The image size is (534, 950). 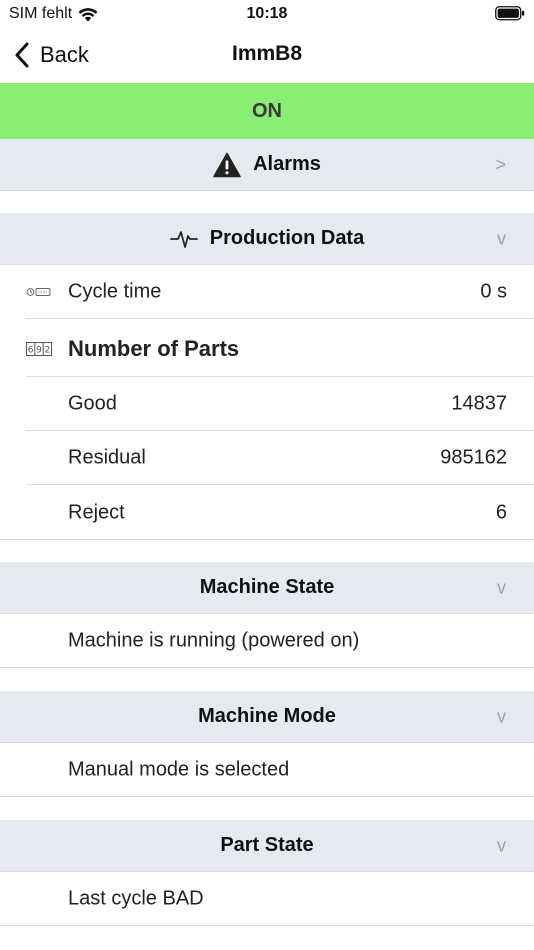 I want to click on page-title: ImmB8, so click(x=267, y=53).